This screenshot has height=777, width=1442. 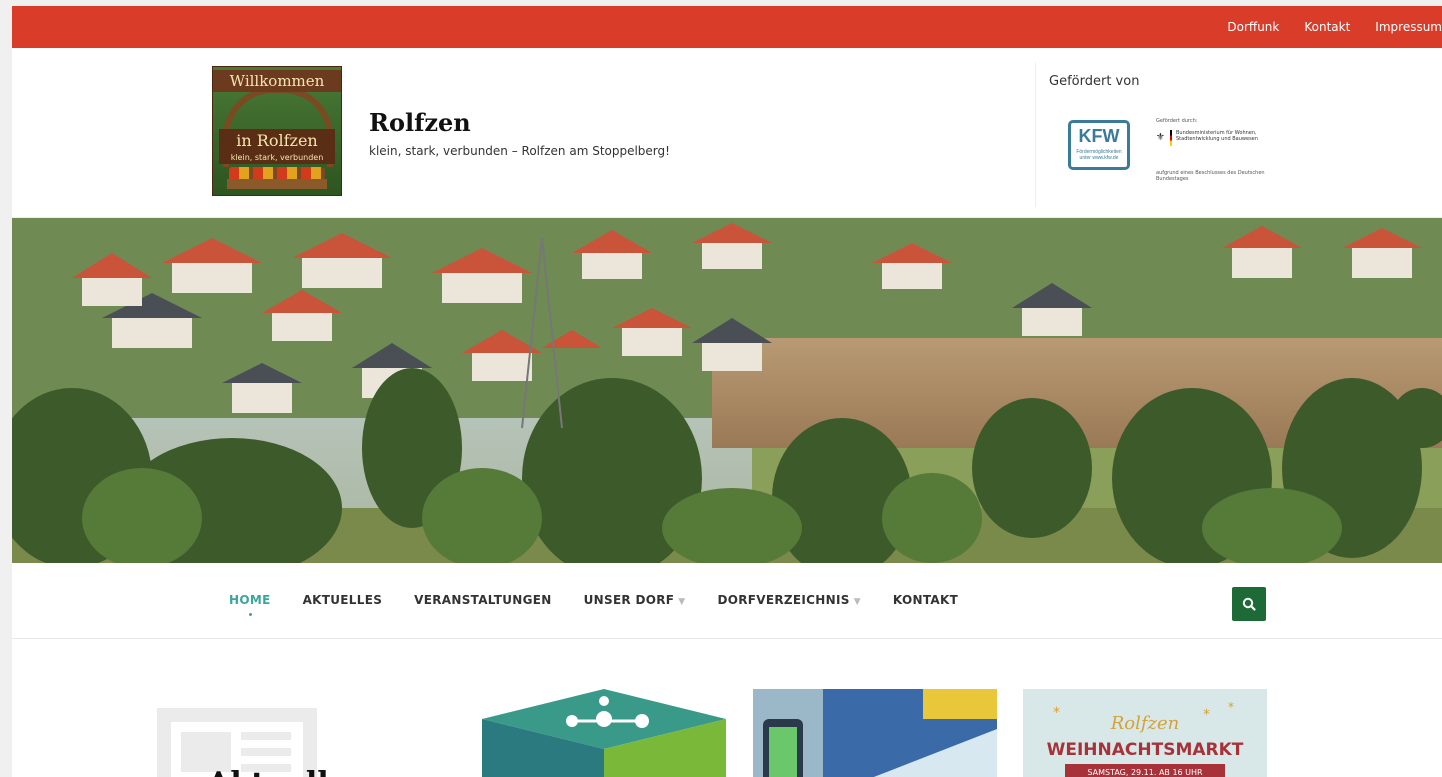 I want to click on thumbnail-script-title: Rolfzen, so click(x=1145, y=723).